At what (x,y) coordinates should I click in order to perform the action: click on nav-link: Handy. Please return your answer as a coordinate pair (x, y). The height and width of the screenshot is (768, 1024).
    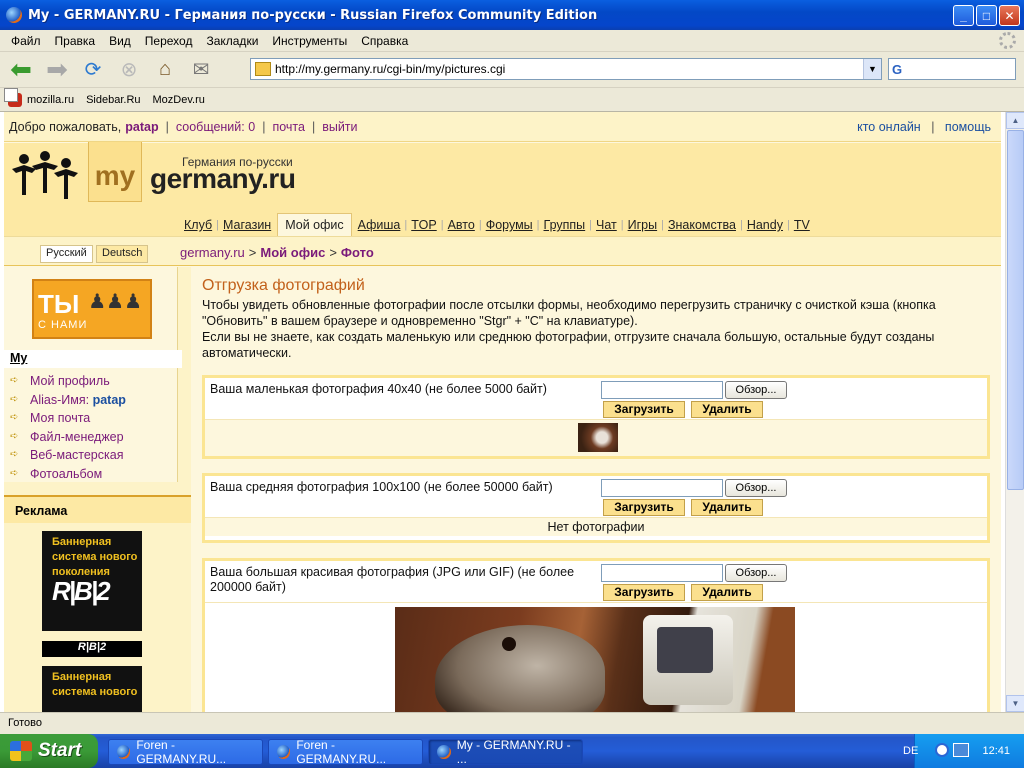
    Looking at the image, I should click on (765, 225).